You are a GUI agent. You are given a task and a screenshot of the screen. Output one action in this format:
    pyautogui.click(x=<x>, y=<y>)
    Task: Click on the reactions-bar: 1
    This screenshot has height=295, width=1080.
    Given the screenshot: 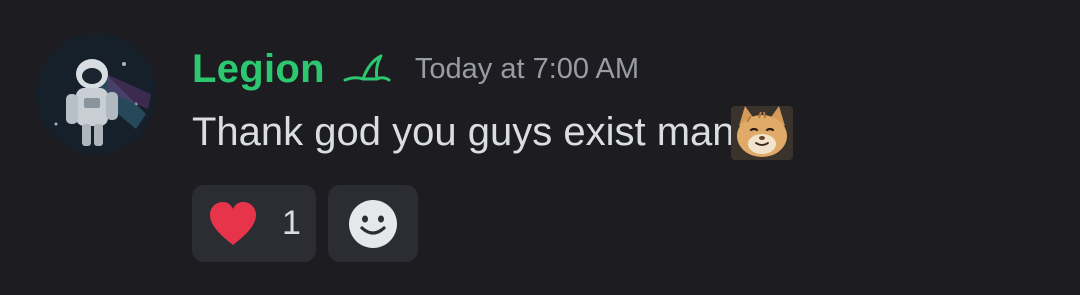 What is the action you would take?
    pyautogui.click(x=305, y=223)
    